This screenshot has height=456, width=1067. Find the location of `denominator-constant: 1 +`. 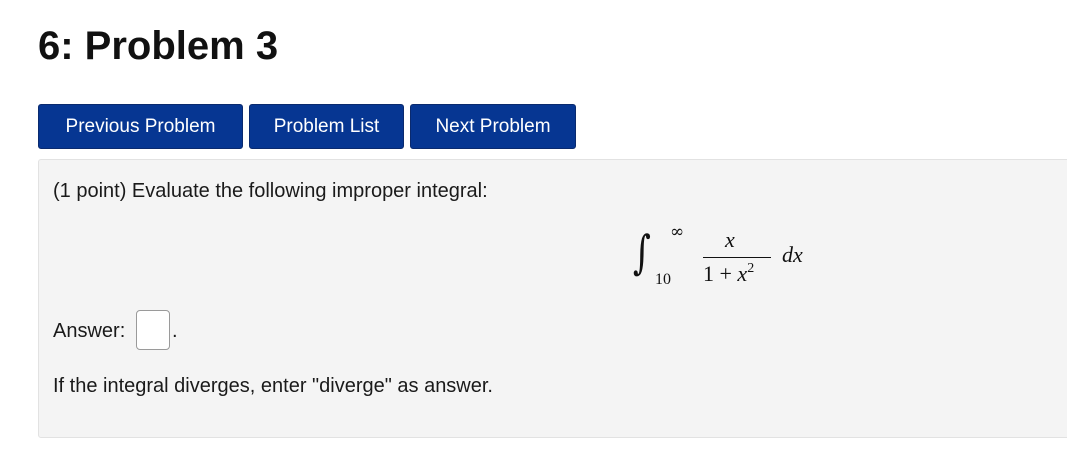

denominator-constant: 1 + is located at coordinates (720, 273).